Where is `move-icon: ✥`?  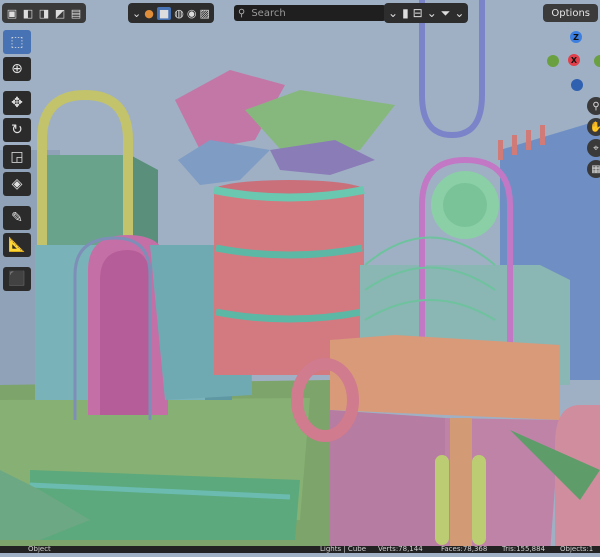
move-icon: ✥ is located at coordinates (17, 103).